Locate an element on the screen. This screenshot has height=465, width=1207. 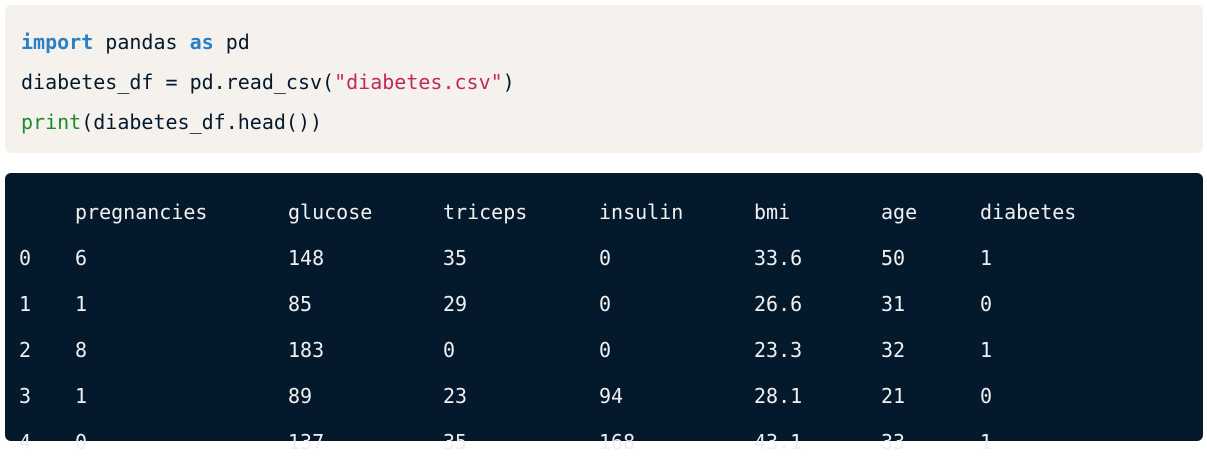
header-triceps: triceps is located at coordinates (485, 212).